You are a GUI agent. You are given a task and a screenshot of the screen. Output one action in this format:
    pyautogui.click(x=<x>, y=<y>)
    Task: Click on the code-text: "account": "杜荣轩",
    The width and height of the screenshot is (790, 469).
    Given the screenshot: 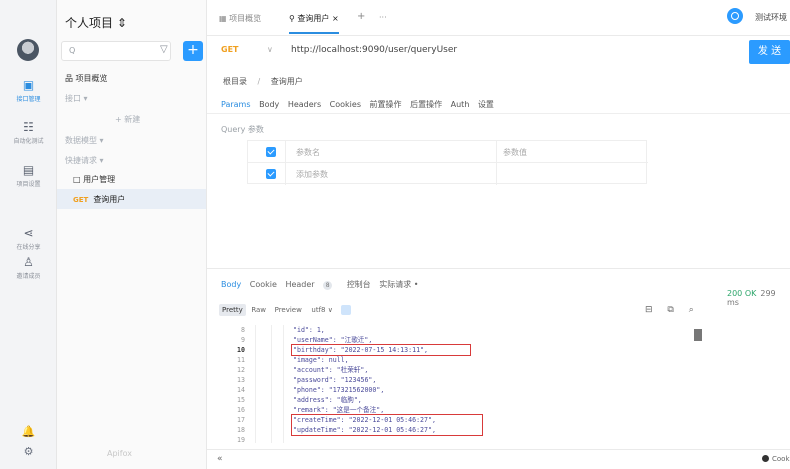 What is the action you would take?
    pyautogui.click(x=331, y=370)
    